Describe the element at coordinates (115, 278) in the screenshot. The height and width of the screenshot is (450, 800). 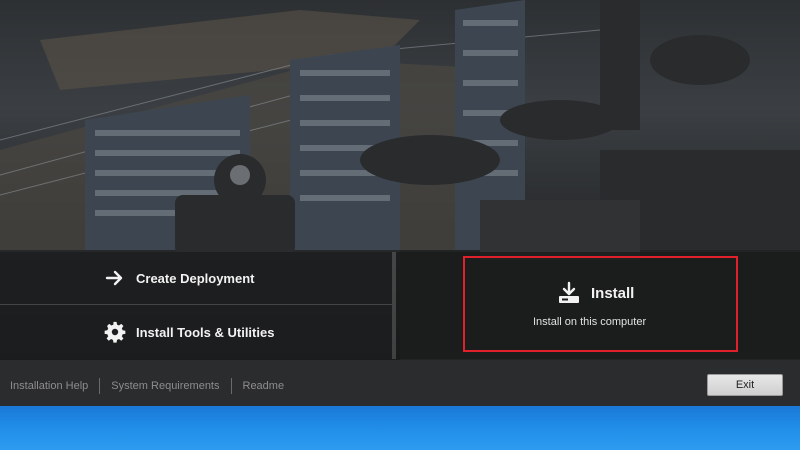
I see `arrow-right-icon` at that location.